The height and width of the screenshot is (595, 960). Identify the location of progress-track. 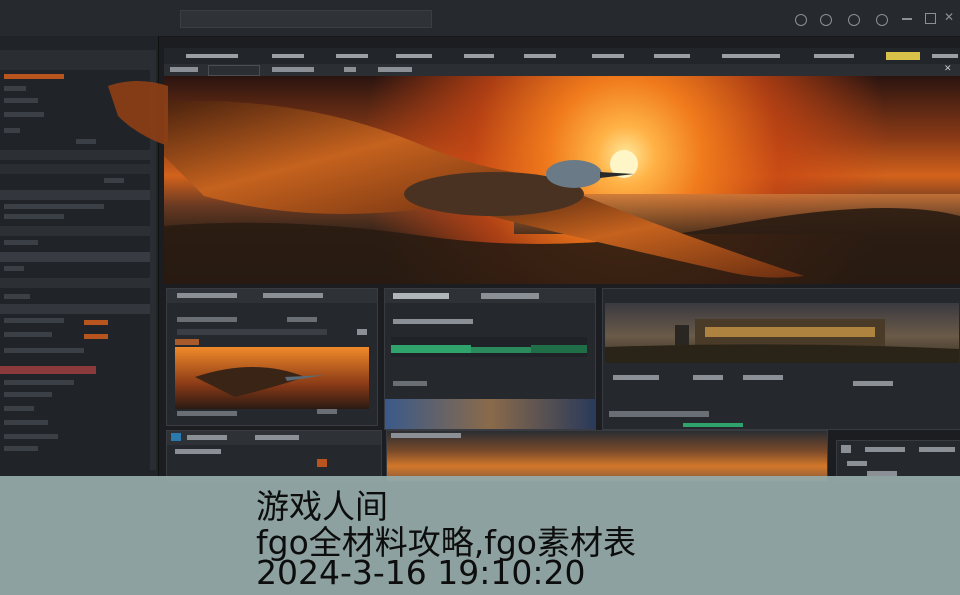
(659, 414).